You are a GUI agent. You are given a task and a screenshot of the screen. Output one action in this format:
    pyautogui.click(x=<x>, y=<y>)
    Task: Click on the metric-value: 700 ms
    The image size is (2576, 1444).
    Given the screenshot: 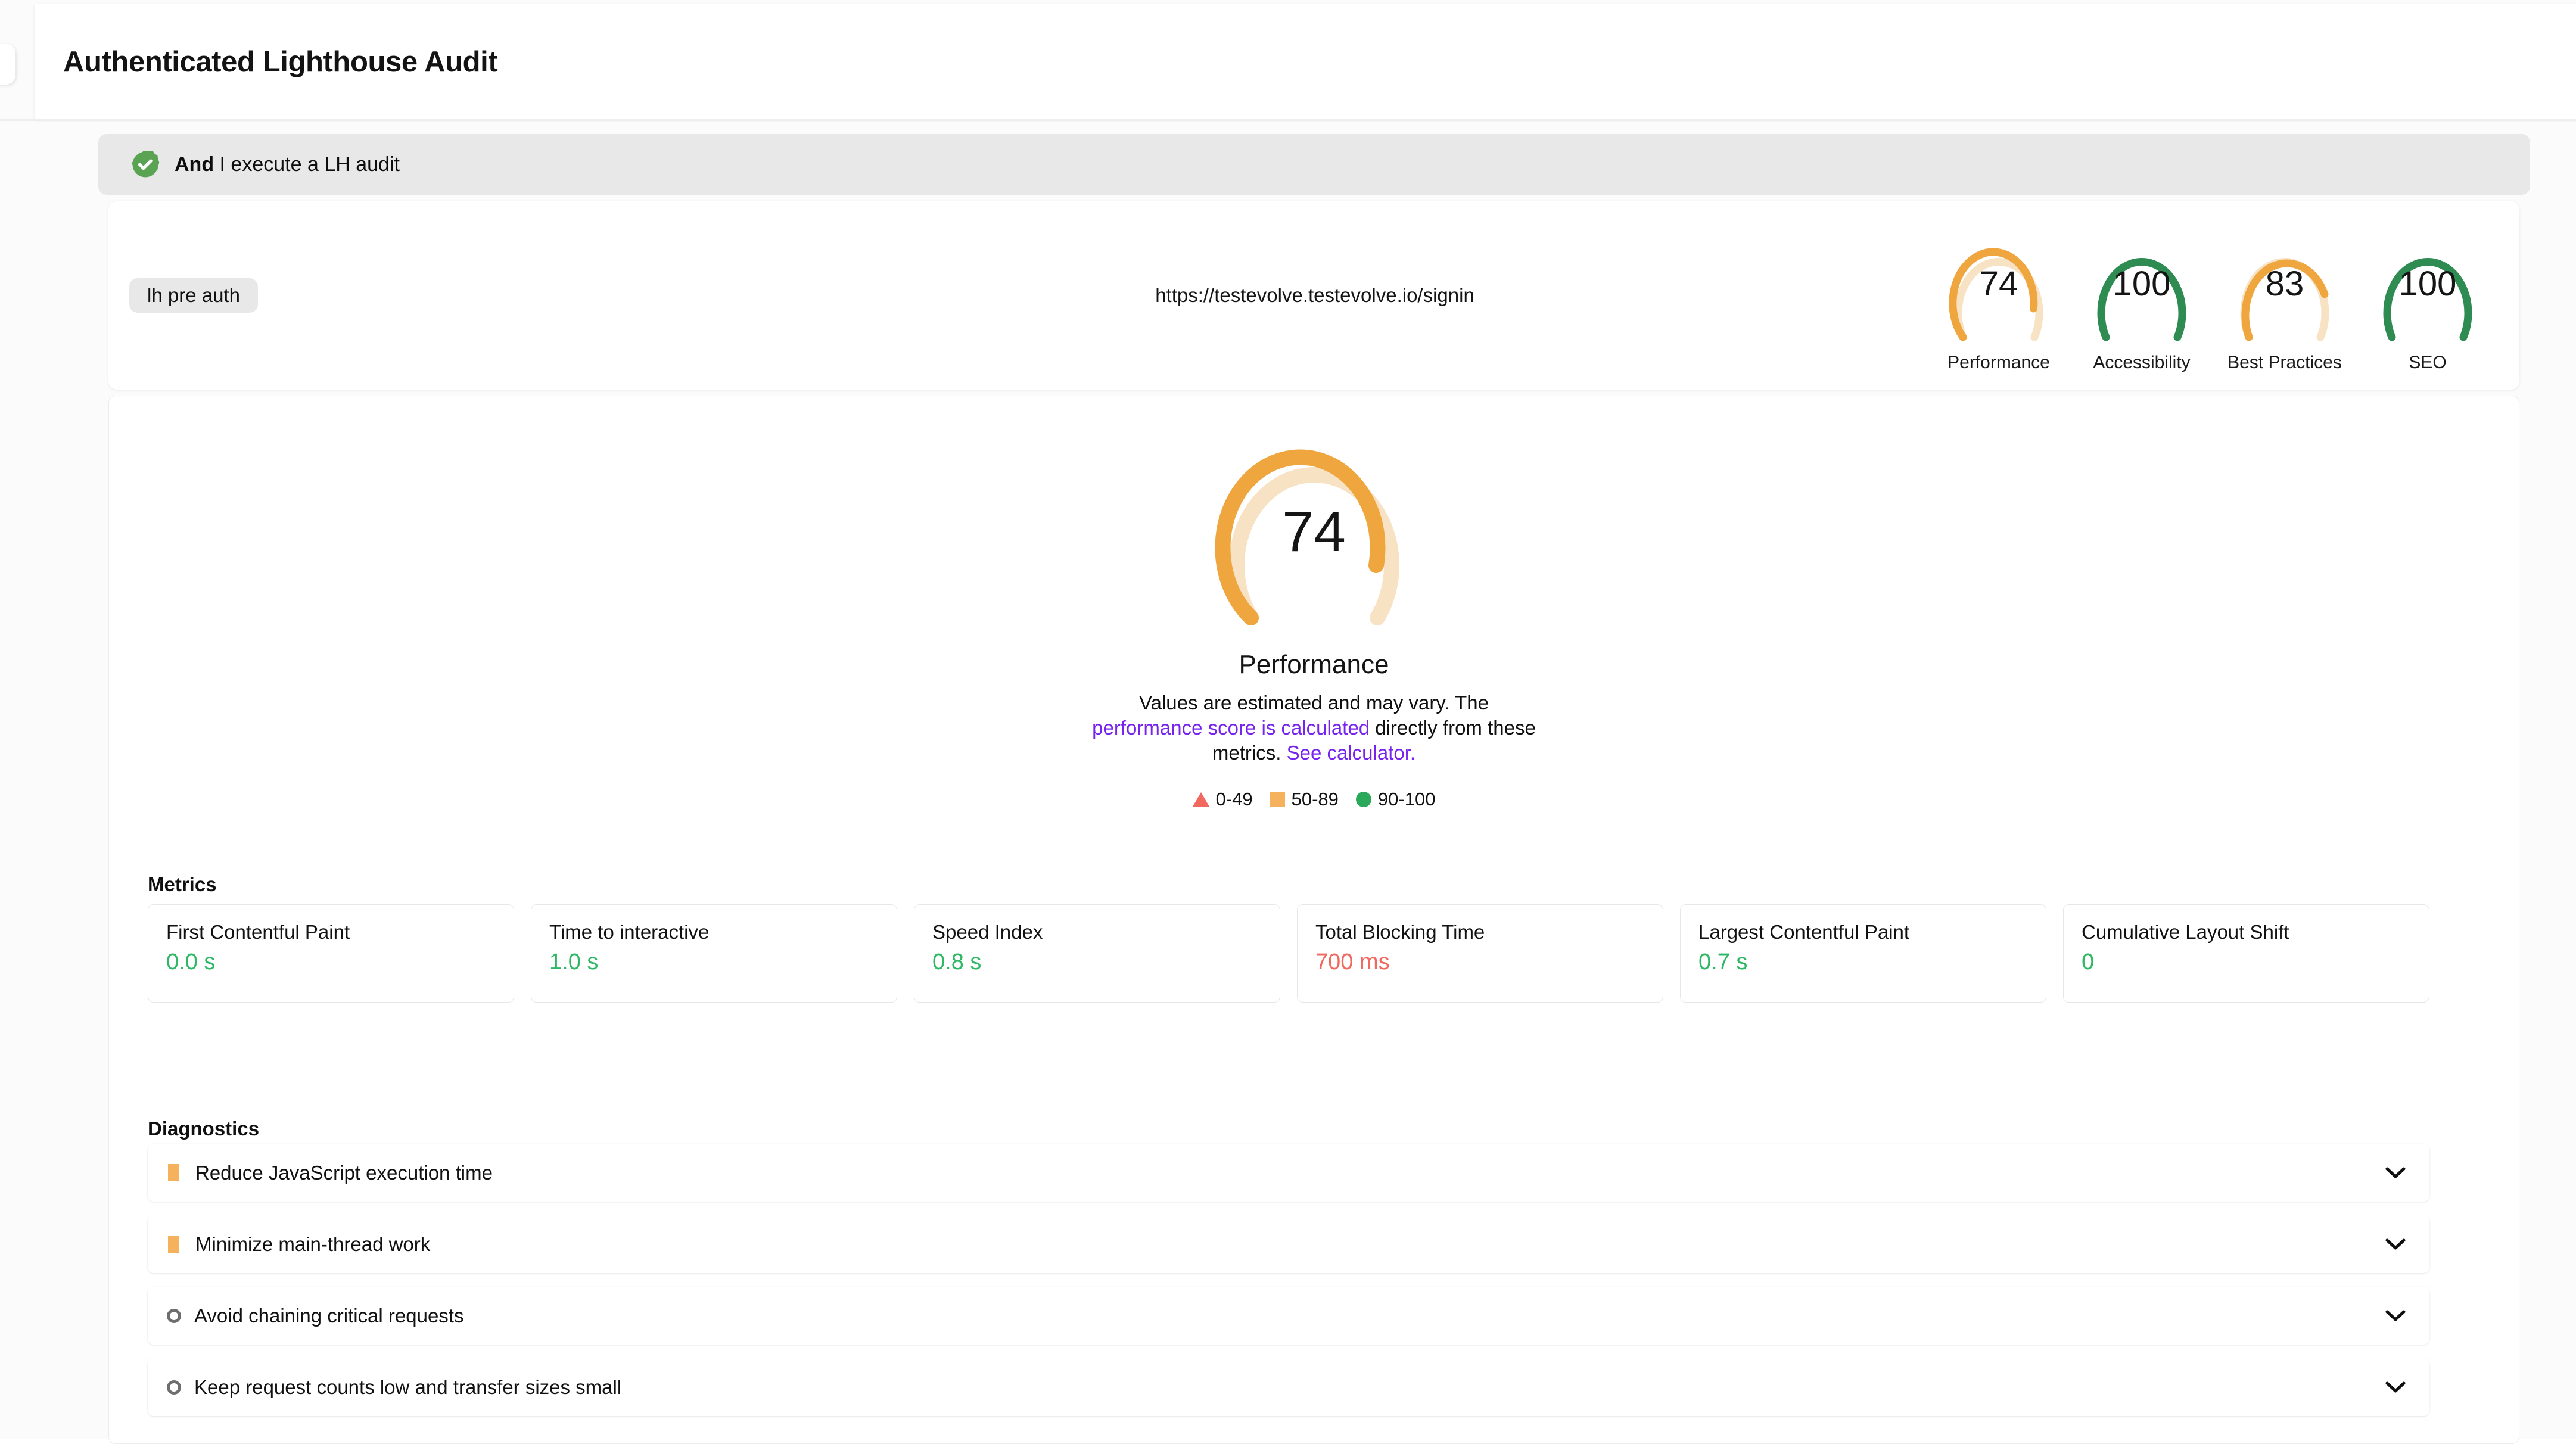 What is the action you would take?
    pyautogui.click(x=1352, y=963)
    